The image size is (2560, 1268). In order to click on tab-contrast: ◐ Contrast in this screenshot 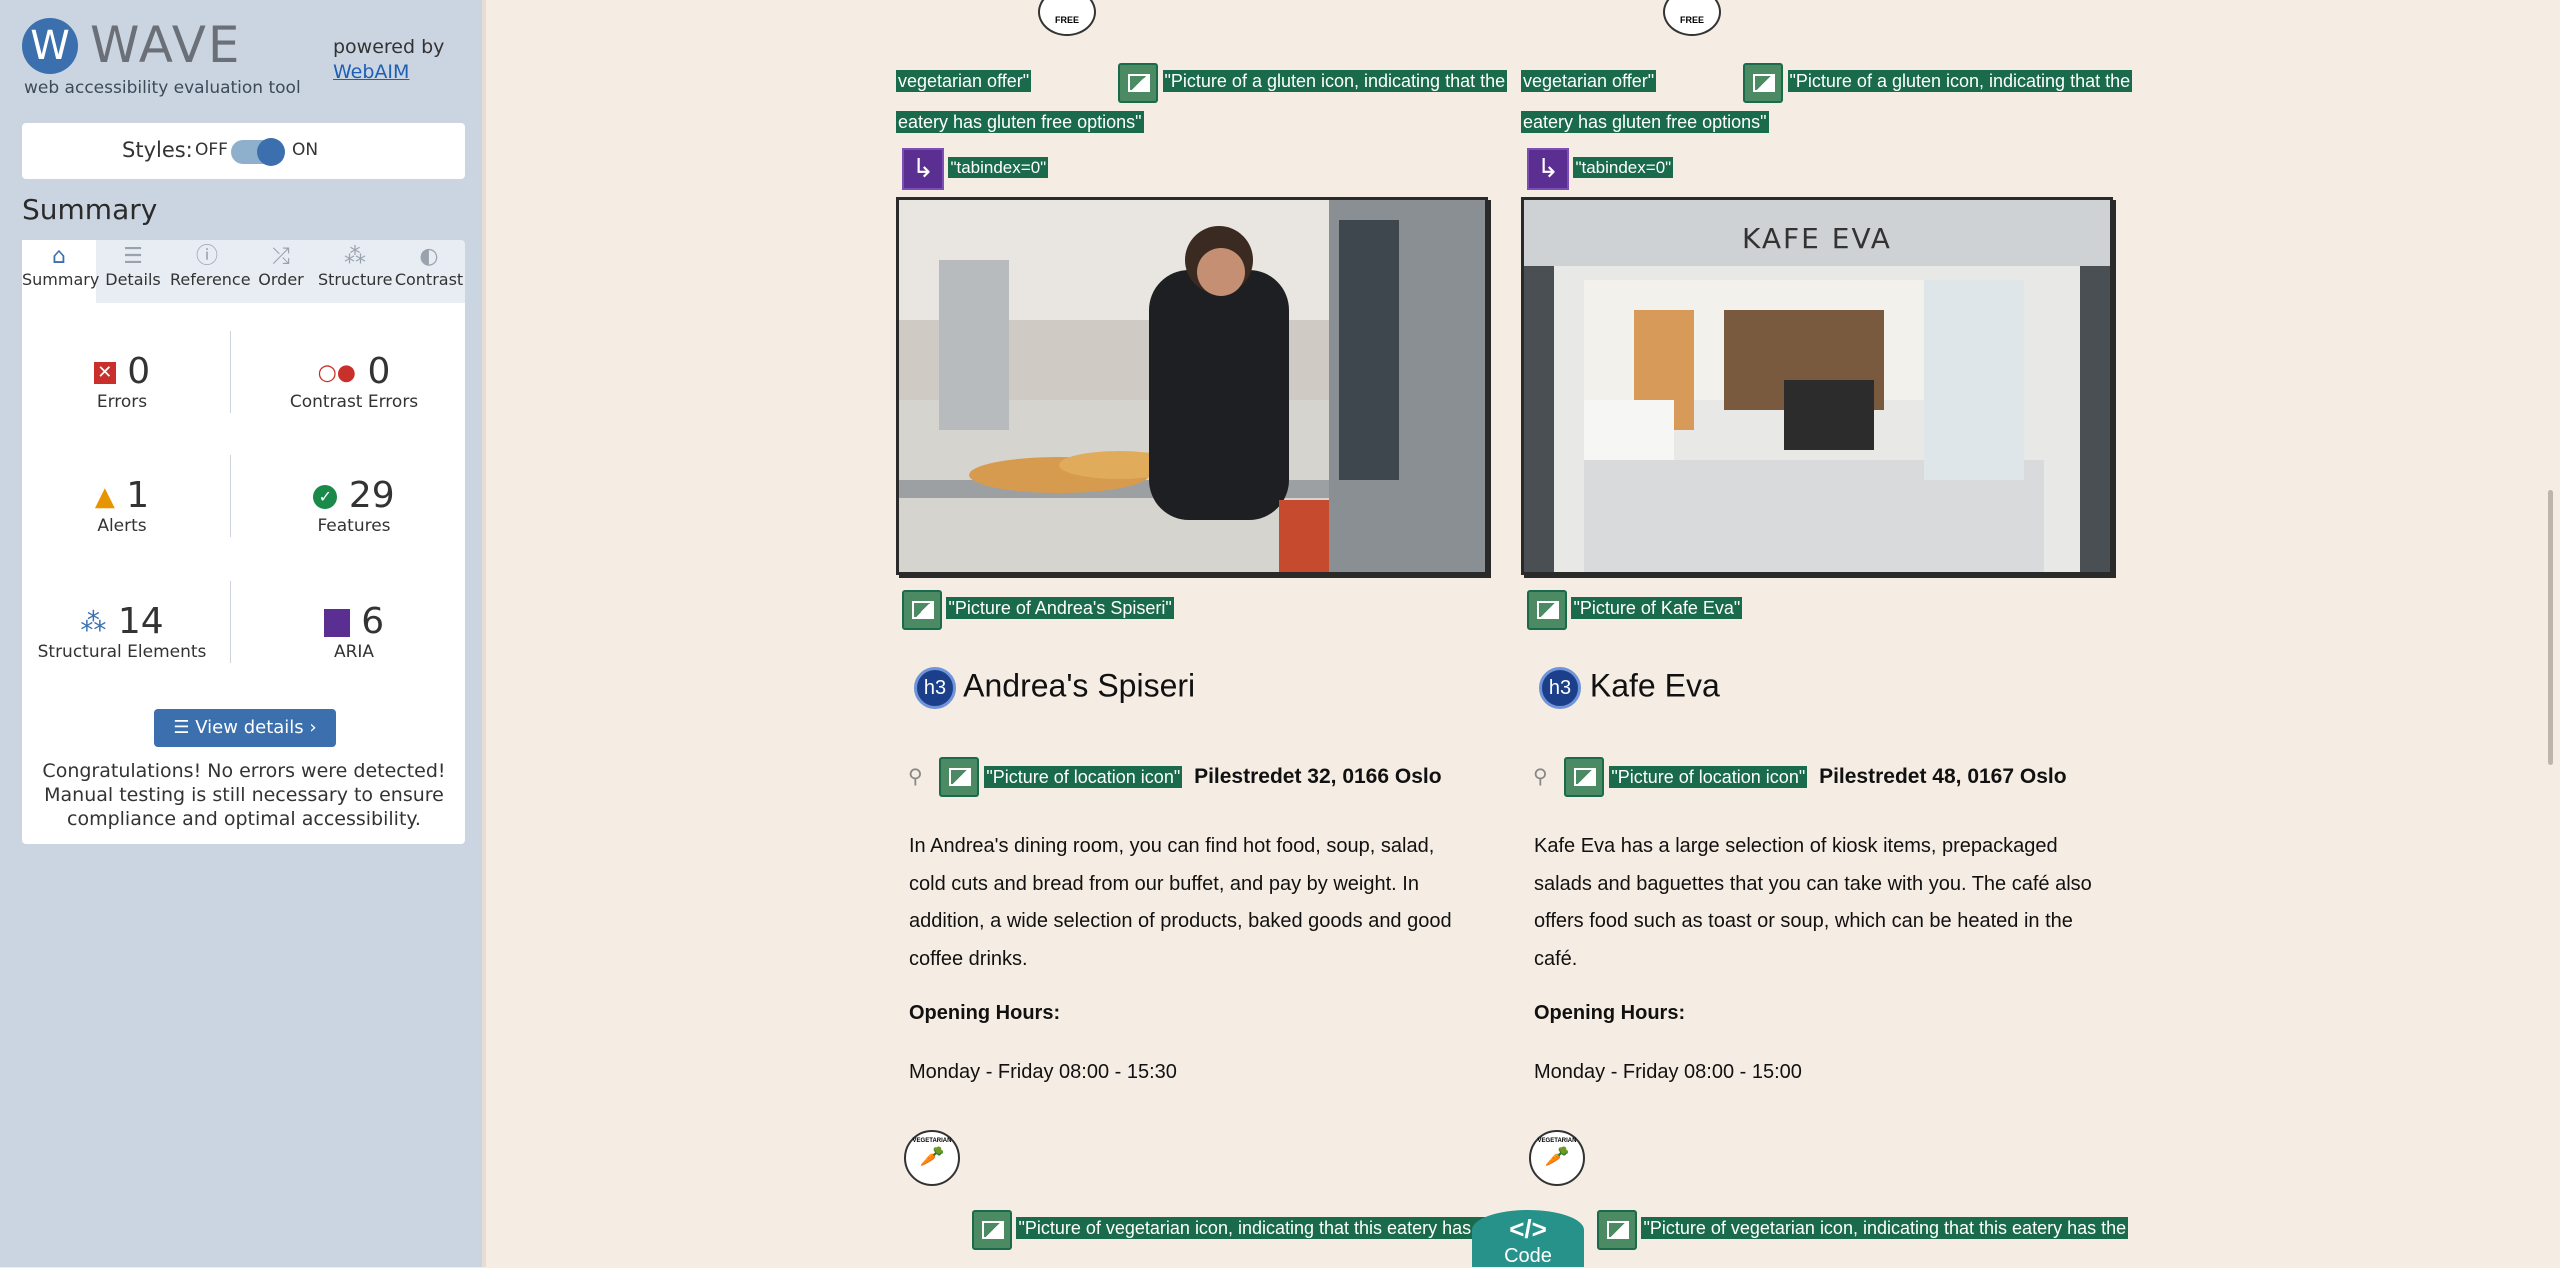, I will do `click(429, 271)`.